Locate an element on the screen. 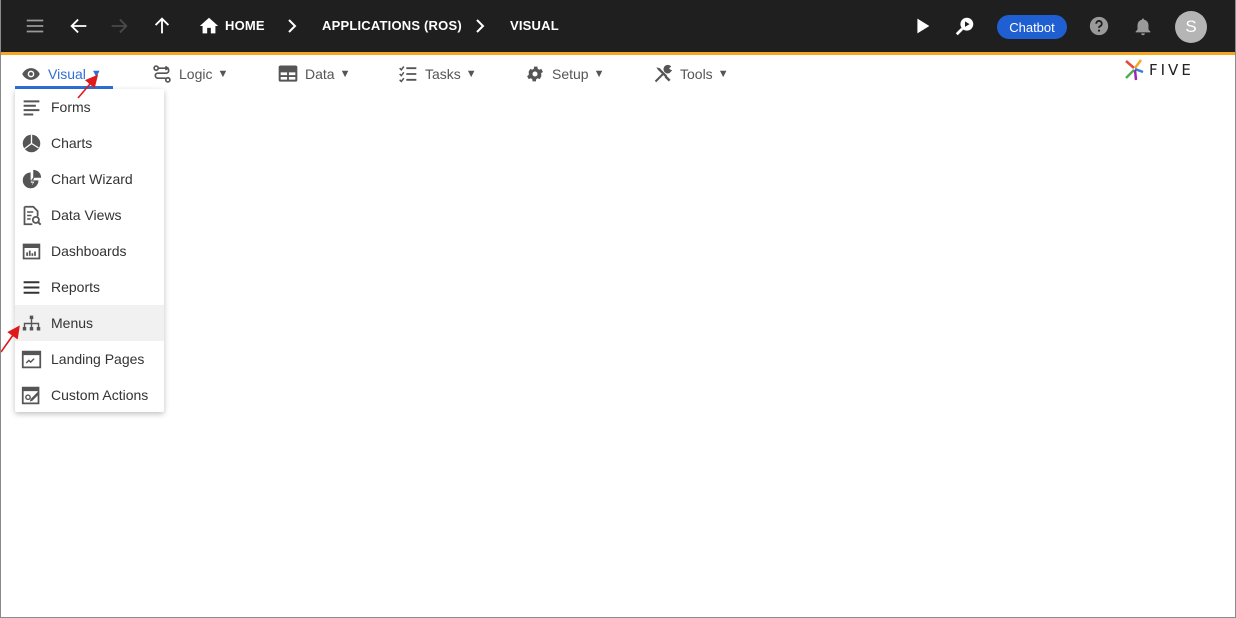 This screenshot has width=1236, height=618. dropdown-item-reports: Reports is located at coordinates (89, 287).